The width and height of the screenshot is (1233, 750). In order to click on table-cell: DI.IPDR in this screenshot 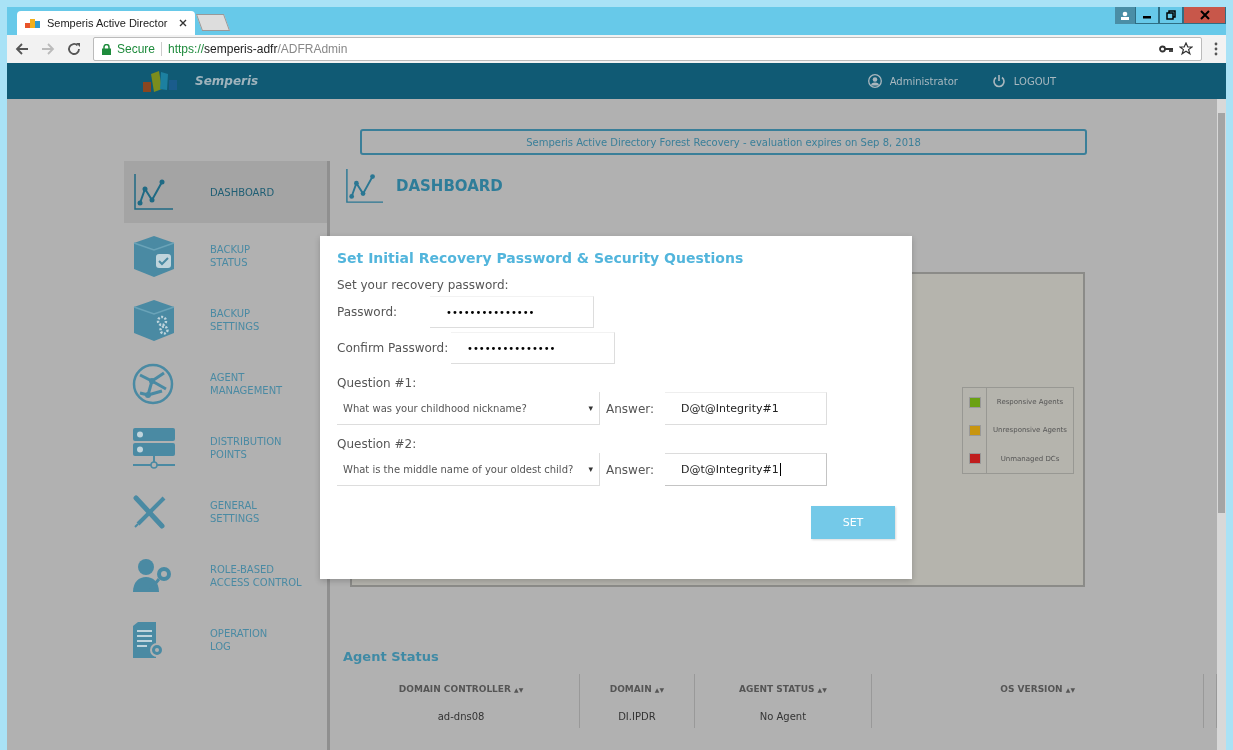, I will do `click(637, 716)`.